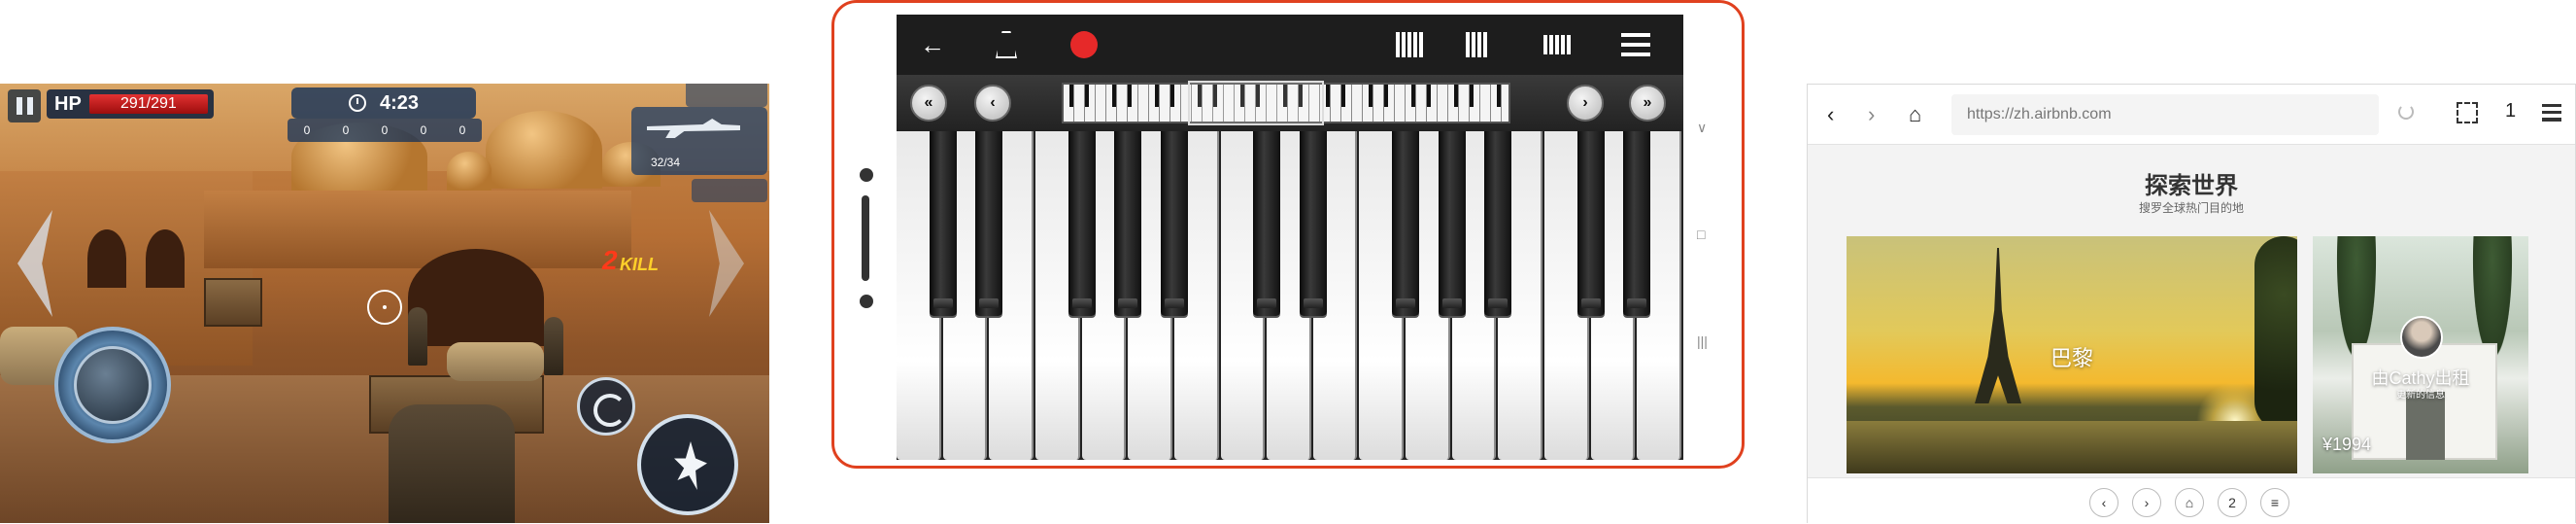  What do you see at coordinates (2232, 502) in the screenshot?
I see `bottom-tabs-button: 2` at bounding box center [2232, 502].